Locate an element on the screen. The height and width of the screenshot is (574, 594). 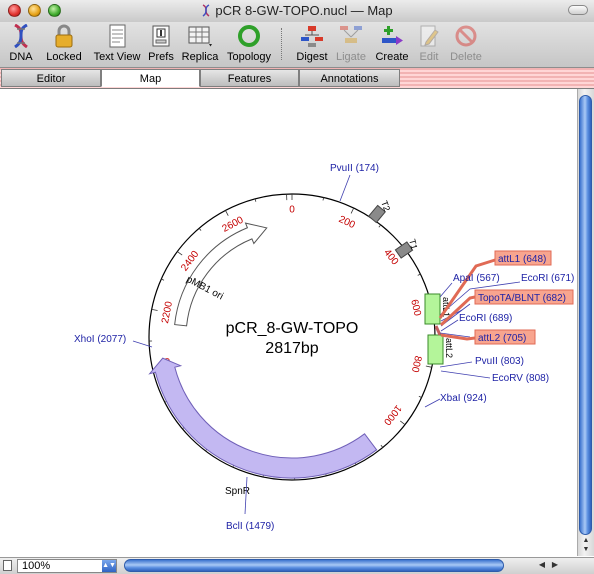
site-xhoi-2077: XhoI (2077) is located at coordinates (100, 339).